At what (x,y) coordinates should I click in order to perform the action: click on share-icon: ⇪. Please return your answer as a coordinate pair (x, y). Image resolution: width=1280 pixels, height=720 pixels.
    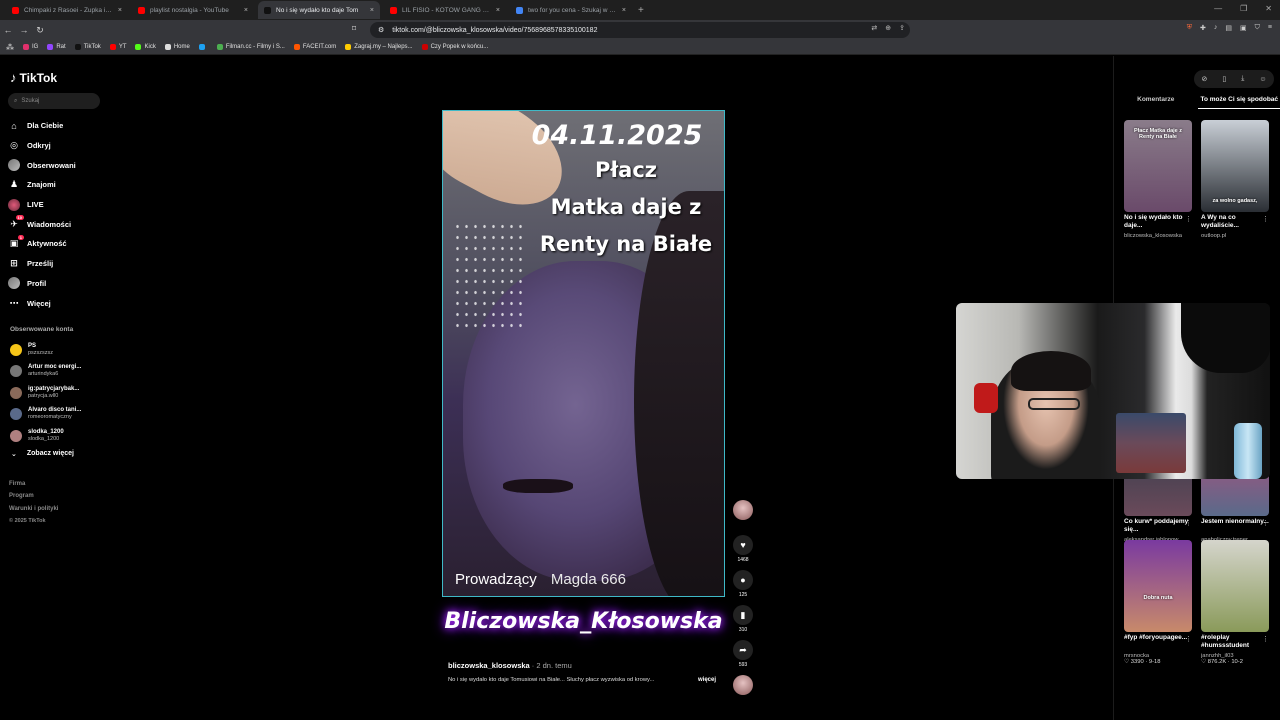
    Looking at the image, I should click on (902, 28).